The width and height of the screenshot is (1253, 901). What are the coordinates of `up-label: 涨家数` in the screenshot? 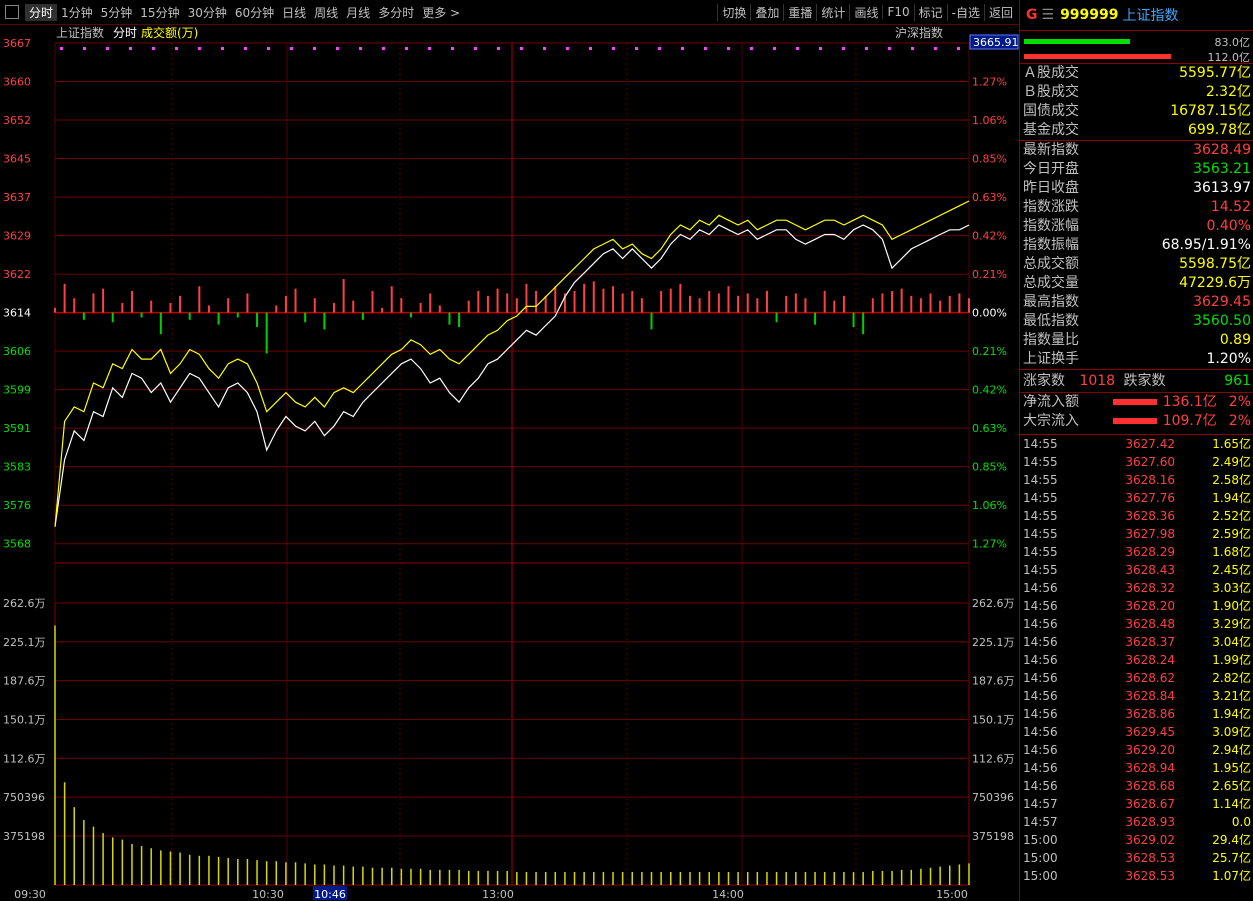 It's located at (1044, 381).